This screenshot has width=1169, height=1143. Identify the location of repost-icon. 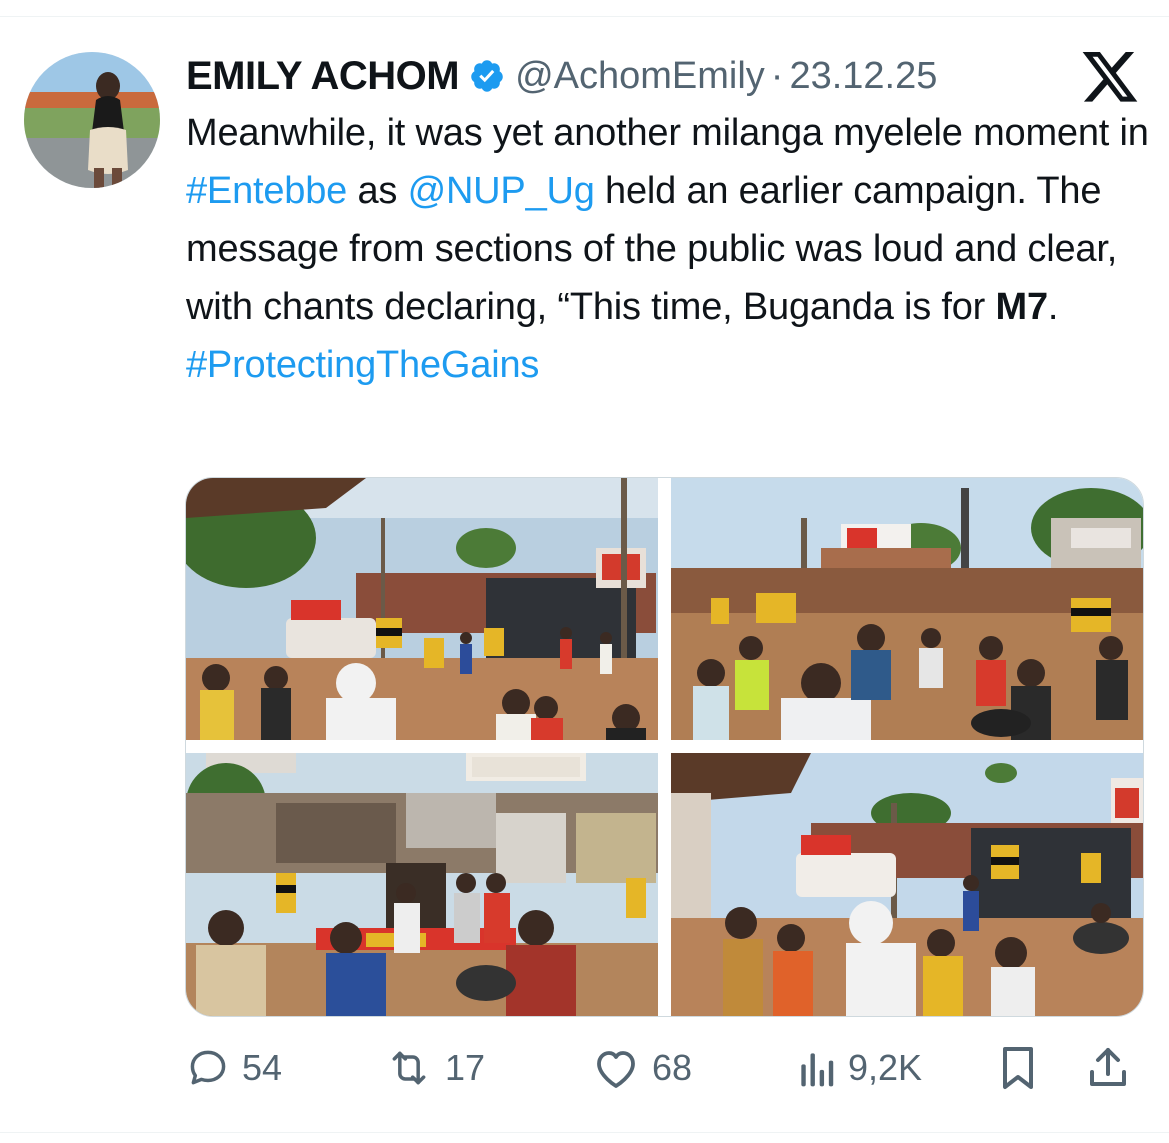
(409, 1068).